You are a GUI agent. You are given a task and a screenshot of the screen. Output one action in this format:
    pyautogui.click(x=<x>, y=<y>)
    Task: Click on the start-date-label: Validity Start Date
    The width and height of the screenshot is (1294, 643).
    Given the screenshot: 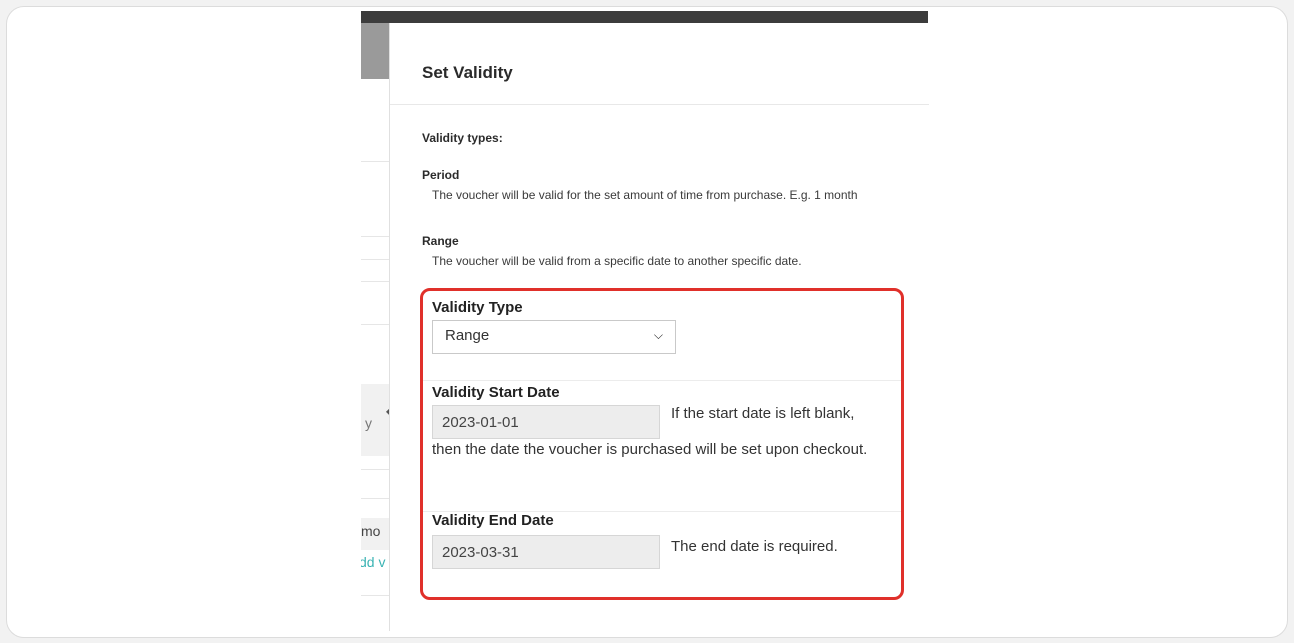 What is the action you would take?
    pyautogui.click(x=496, y=392)
    